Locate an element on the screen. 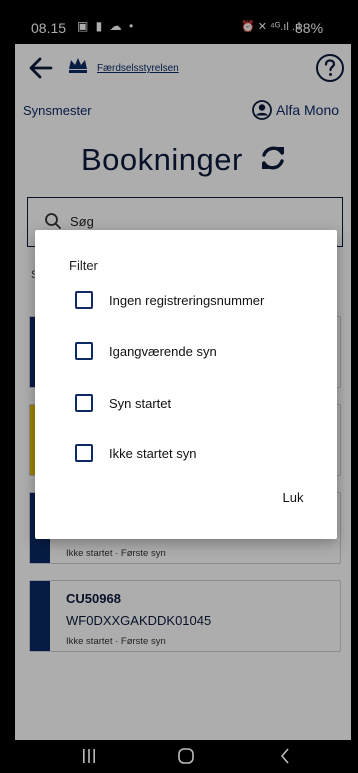 The height and width of the screenshot is (773, 358). filter-option-in-progress: Igangværende syn is located at coordinates (146, 351).